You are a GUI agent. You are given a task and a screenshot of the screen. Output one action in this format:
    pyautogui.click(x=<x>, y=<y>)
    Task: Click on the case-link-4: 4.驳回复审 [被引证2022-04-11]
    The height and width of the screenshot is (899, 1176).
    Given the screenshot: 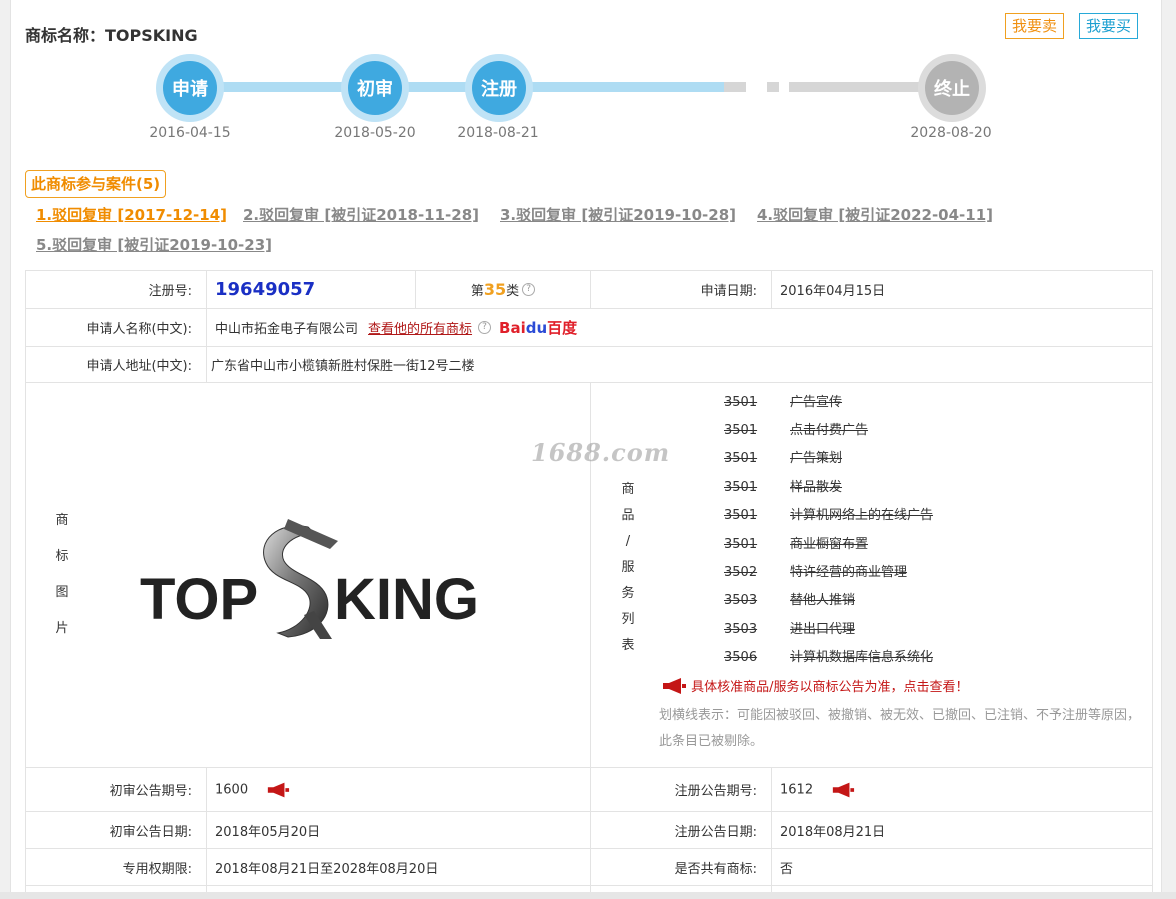 What is the action you would take?
    pyautogui.click(x=875, y=214)
    